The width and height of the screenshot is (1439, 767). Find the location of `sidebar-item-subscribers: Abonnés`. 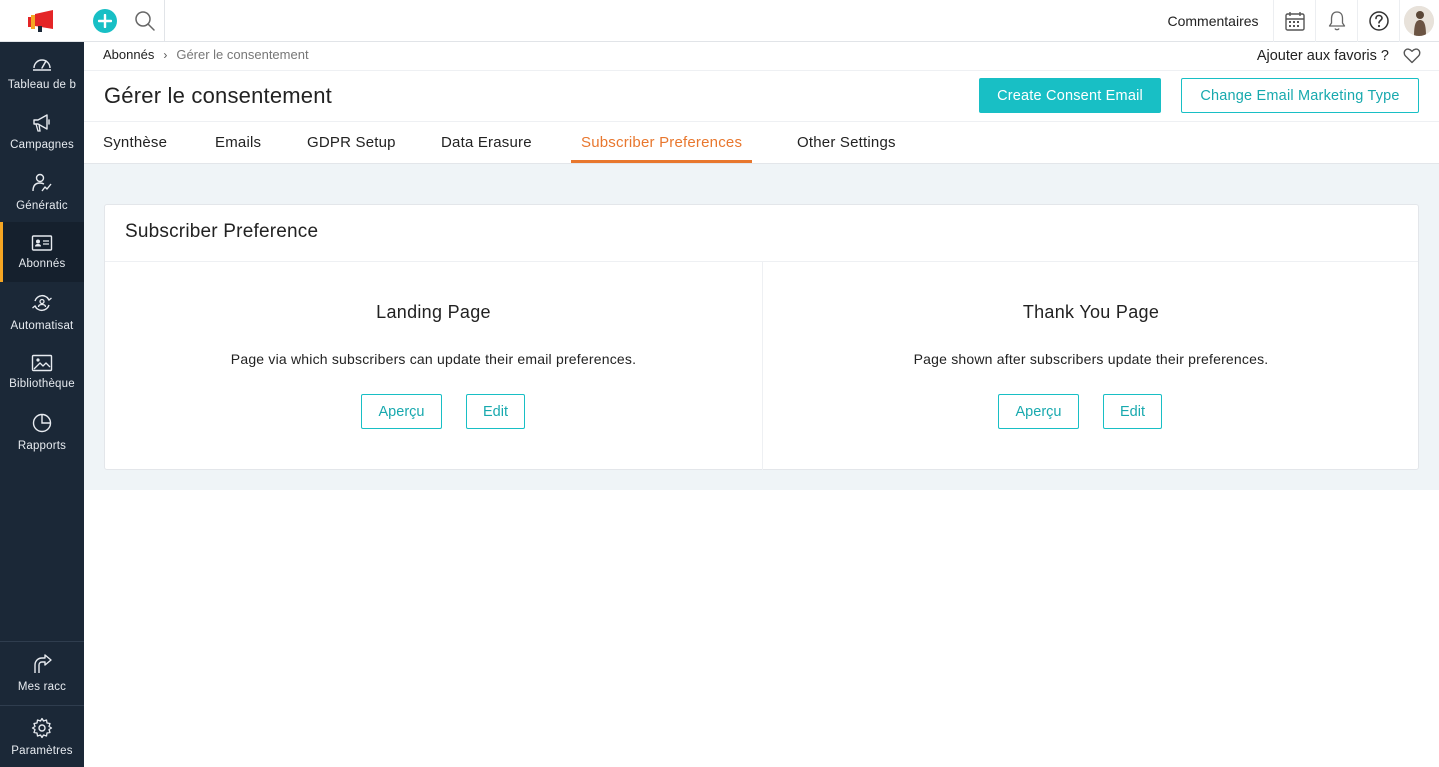

sidebar-item-subscribers: Abonnés is located at coordinates (42, 252).